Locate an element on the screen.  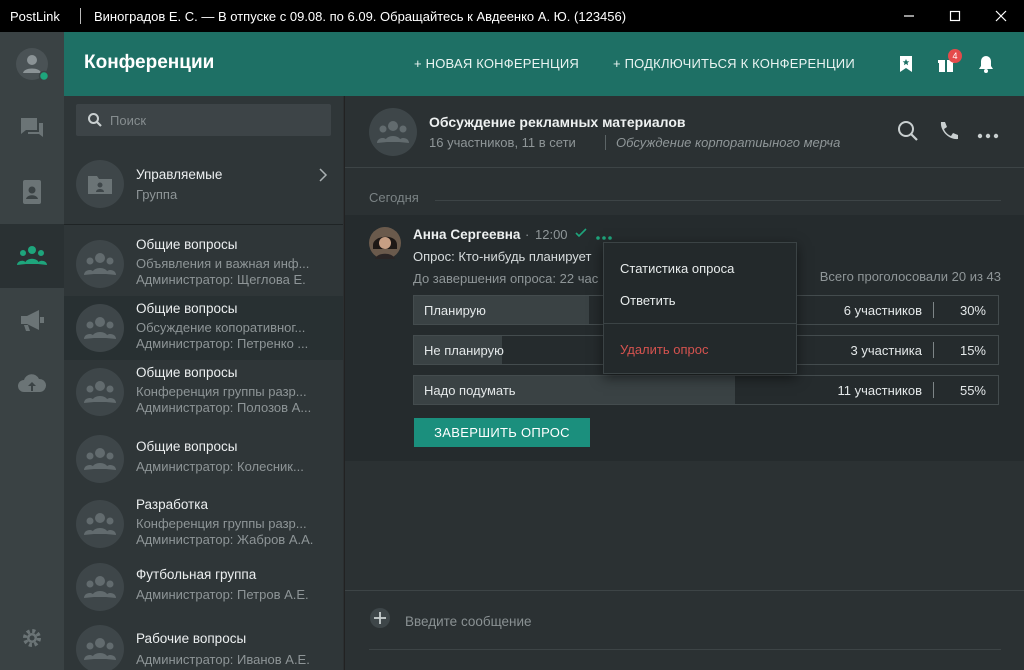
conversation-name: Управляемые is located at coordinates (179, 174).